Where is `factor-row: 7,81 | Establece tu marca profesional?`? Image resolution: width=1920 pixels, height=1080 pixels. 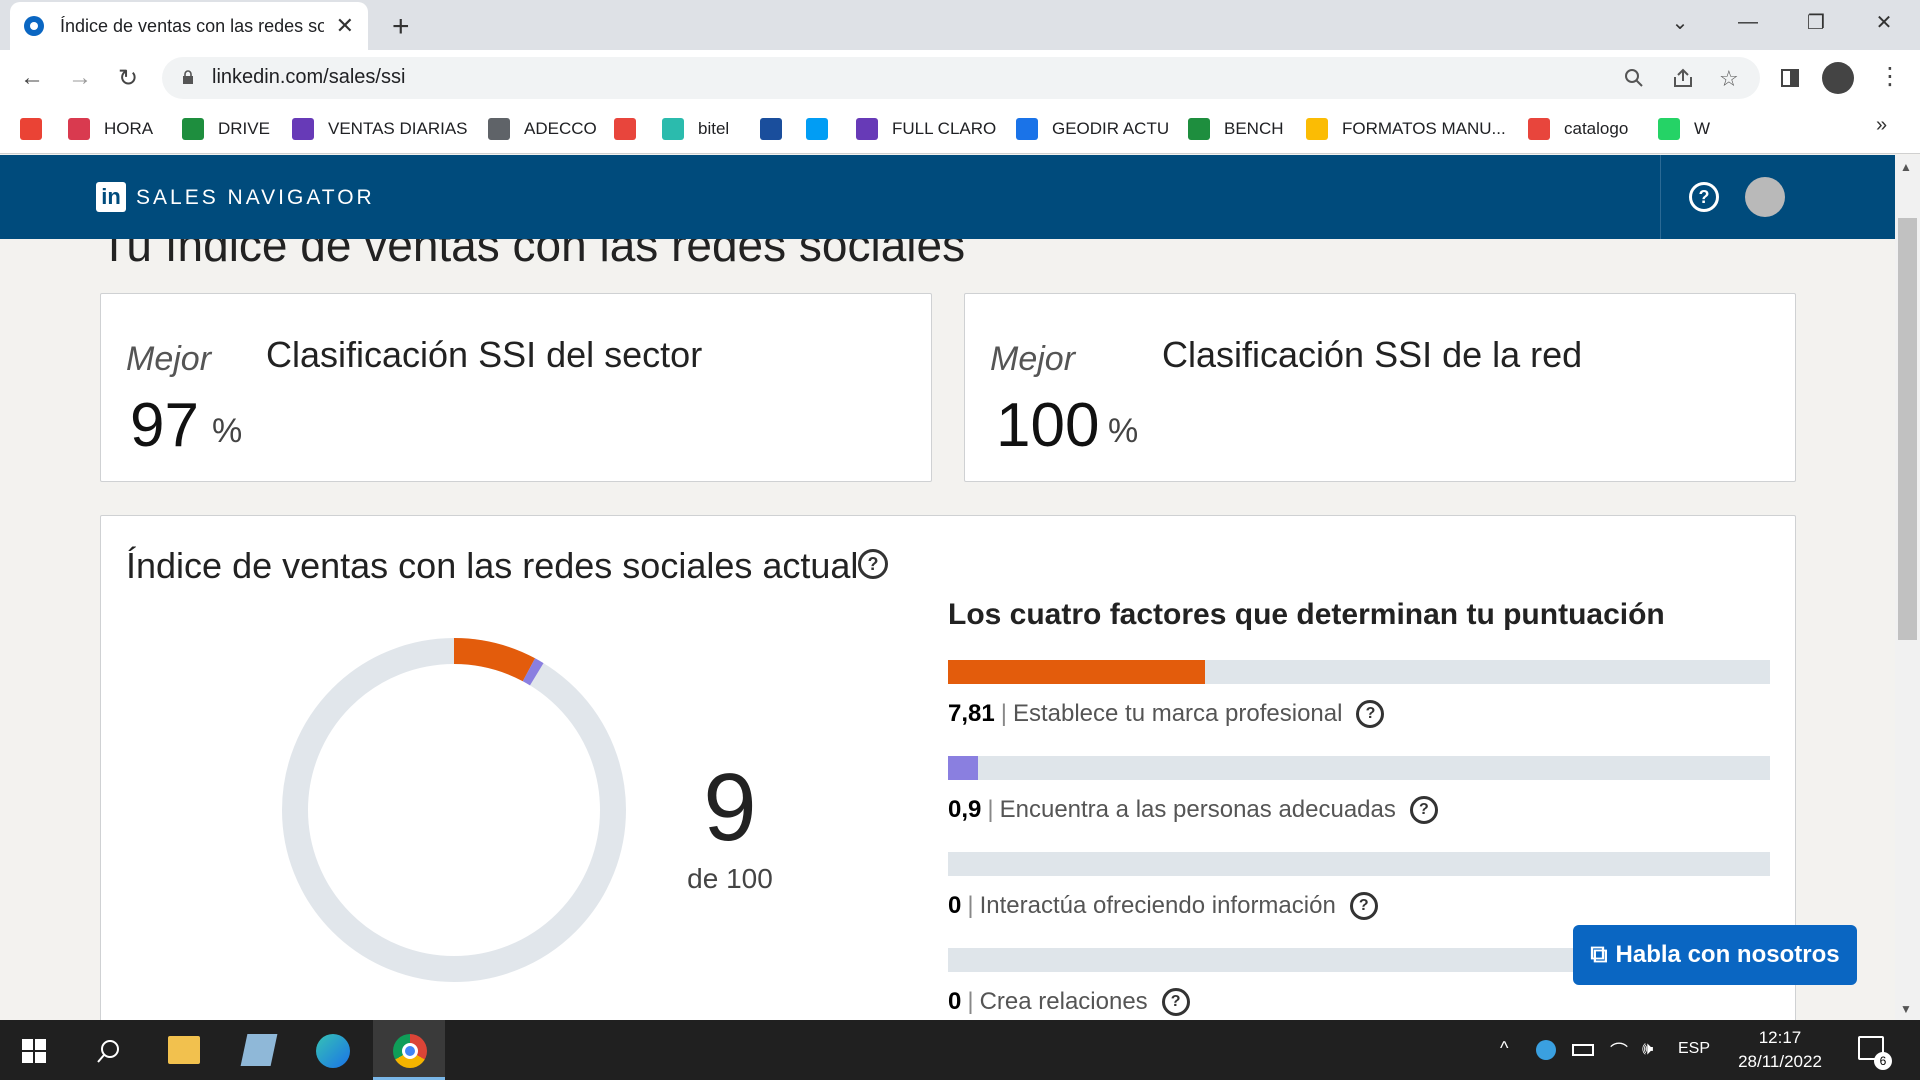
factor-row: 7,81 | Establece tu marca profesional? is located at coordinates (1166, 714).